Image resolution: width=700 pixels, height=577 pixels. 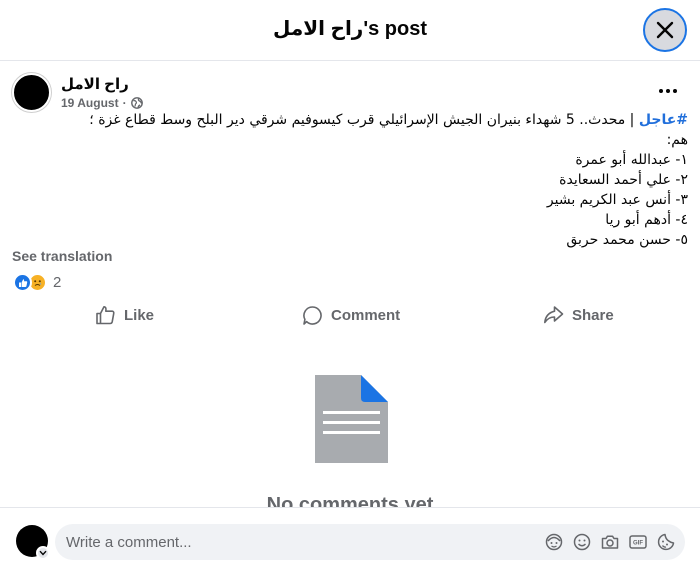 What do you see at coordinates (554, 315) in the screenshot?
I see `share-icon` at bounding box center [554, 315].